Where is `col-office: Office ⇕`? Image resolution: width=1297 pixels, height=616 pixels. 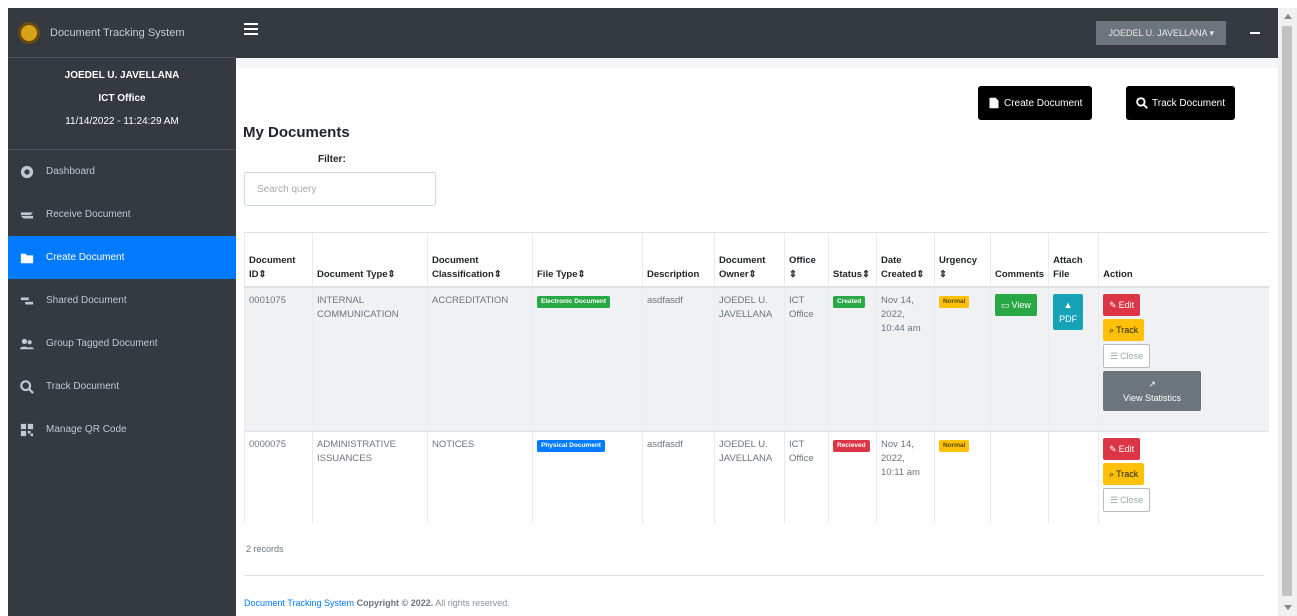
col-office: Office ⇕ is located at coordinates (806, 260).